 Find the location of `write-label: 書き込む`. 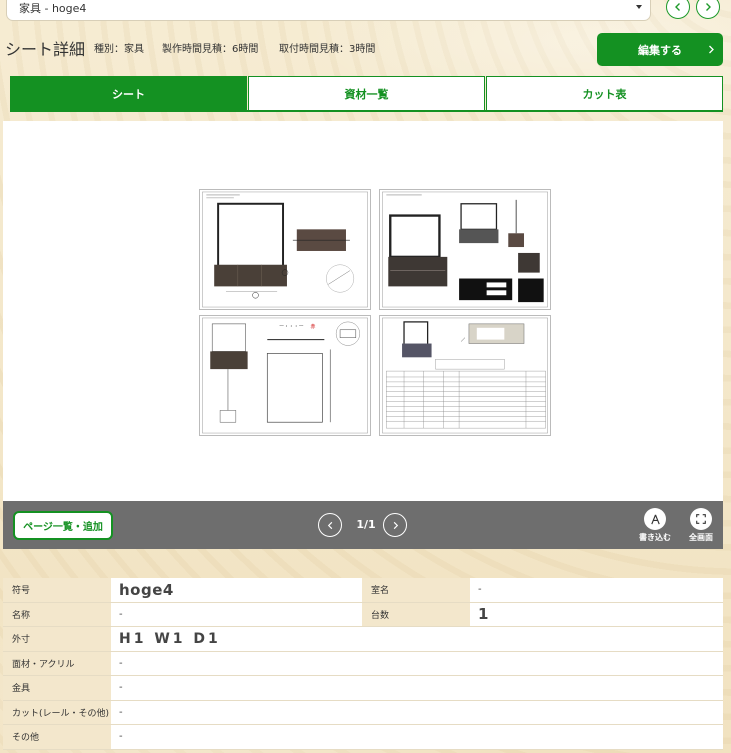

write-label: 書き込む is located at coordinates (655, 537).